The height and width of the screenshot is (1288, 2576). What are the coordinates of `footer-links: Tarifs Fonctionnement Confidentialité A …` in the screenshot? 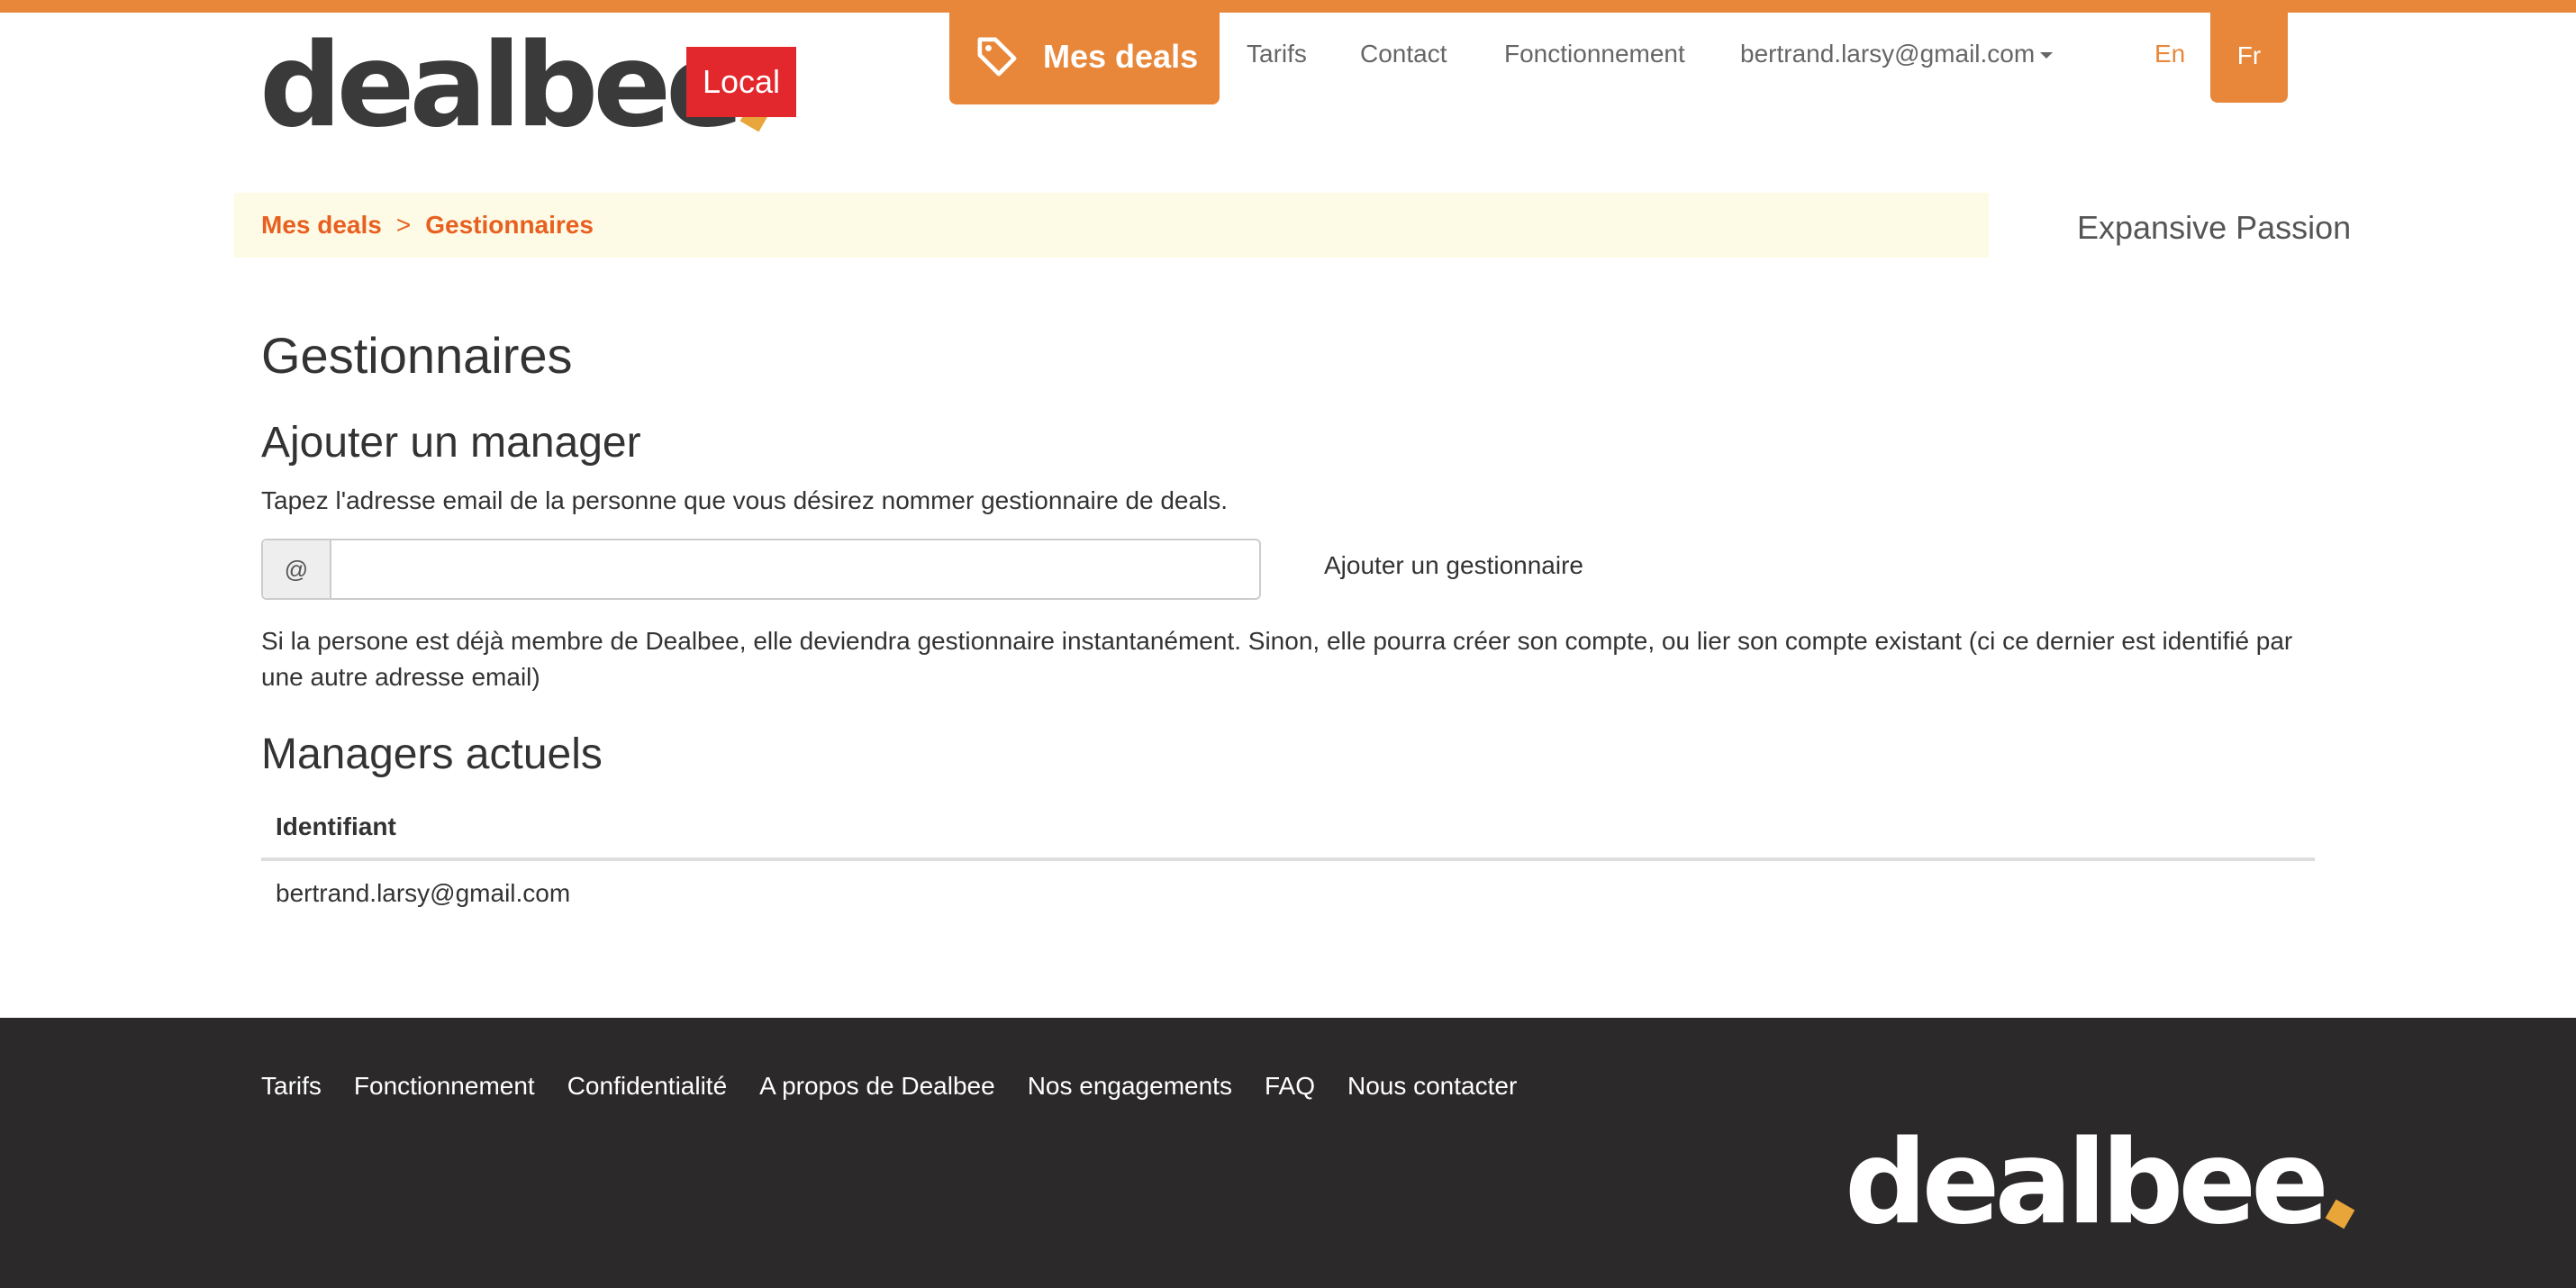 It's located at (889, 1086).